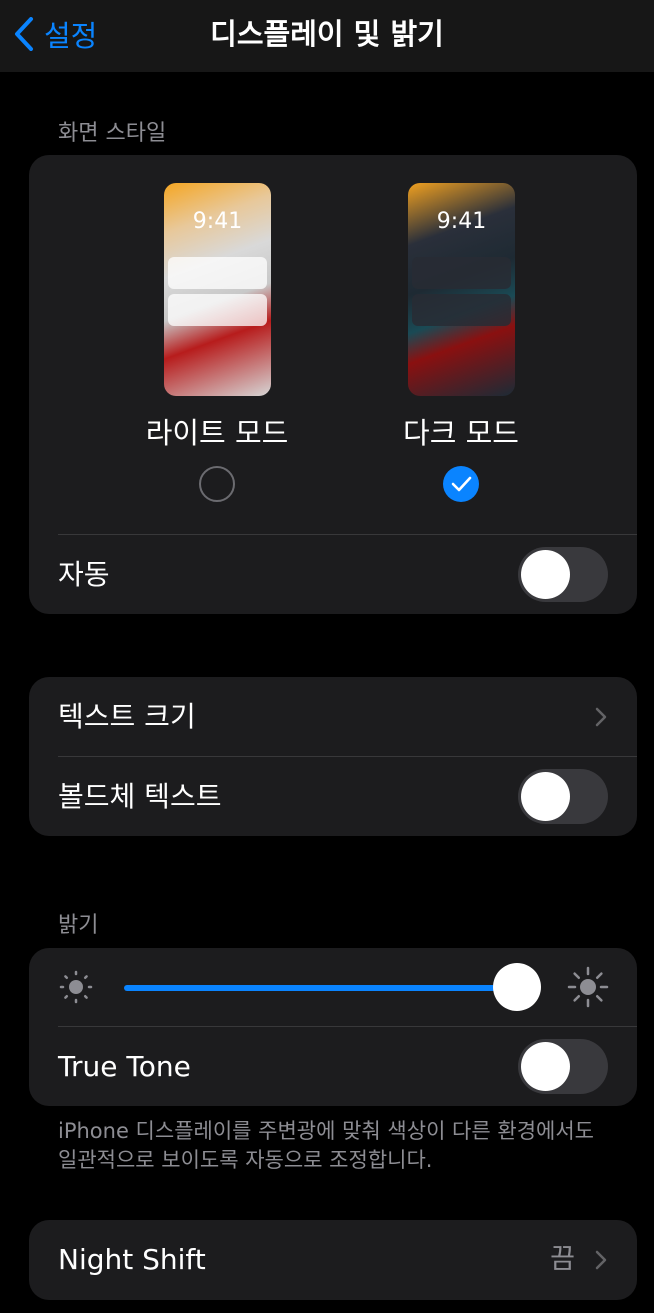 This screenshot has height=1313, width=654. I want to click on night-shift-row: Night Shift 끔, so click(333, 1260).